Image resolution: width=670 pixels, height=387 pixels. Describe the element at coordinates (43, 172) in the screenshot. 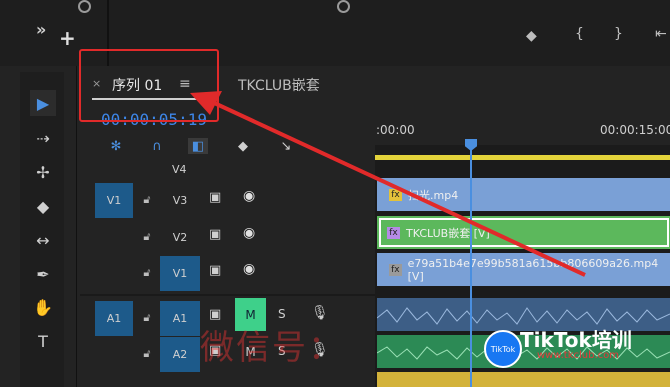

I see `ripple-edit-tool-icon: ✢` at that location.